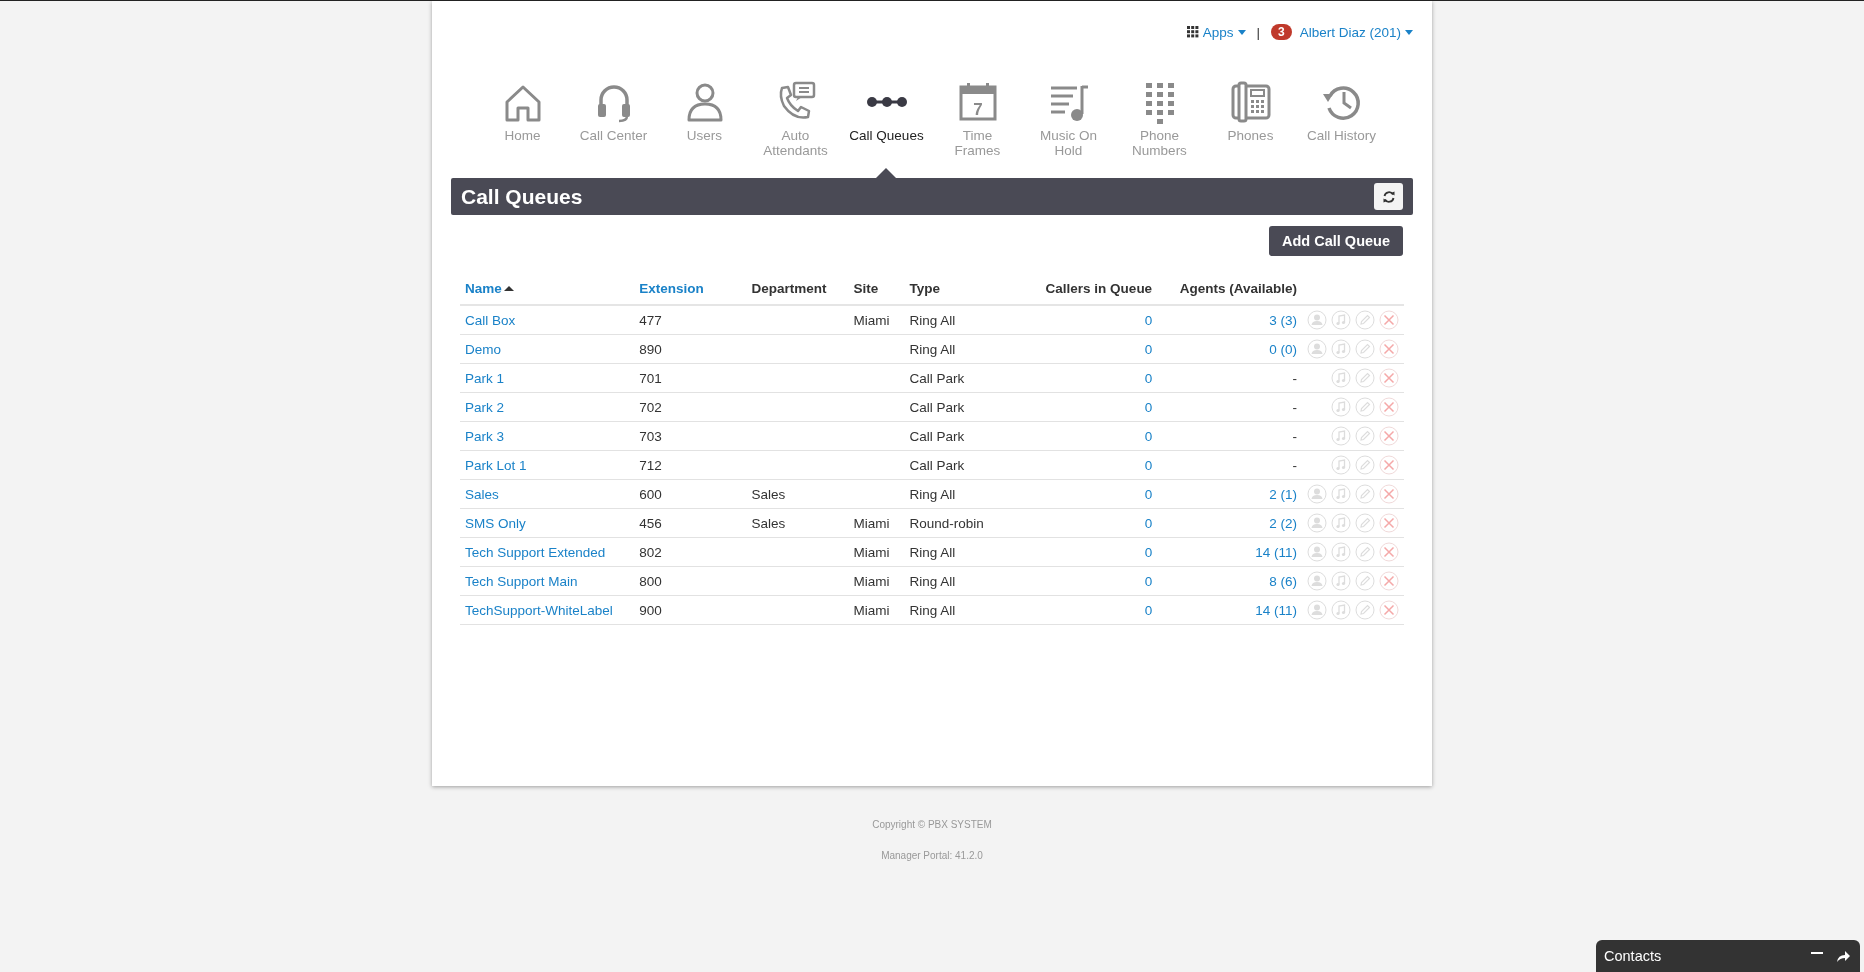 The height and width of the screenshot is (972, 1864). Describe the element at coordinates (650, 523) in the screenshot. I see `table-cell: 456` at that location.